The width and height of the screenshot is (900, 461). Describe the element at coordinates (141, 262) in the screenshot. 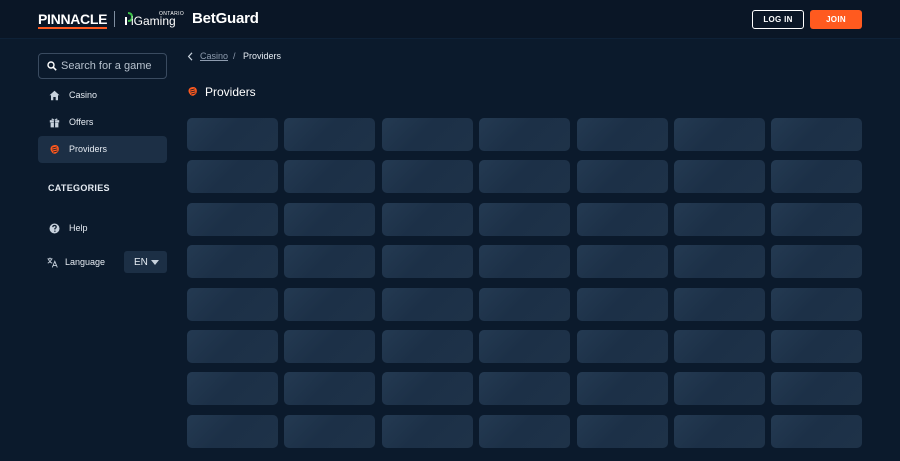

I see `language-value: EN` at that location.